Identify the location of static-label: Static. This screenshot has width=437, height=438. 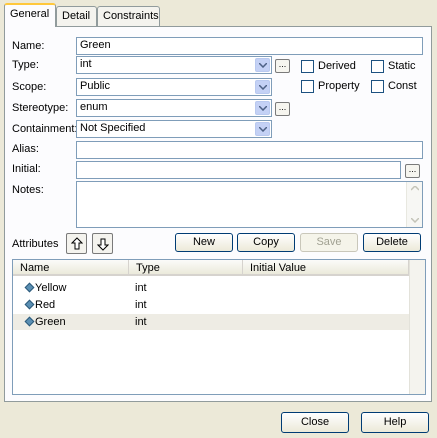
(402, 66).